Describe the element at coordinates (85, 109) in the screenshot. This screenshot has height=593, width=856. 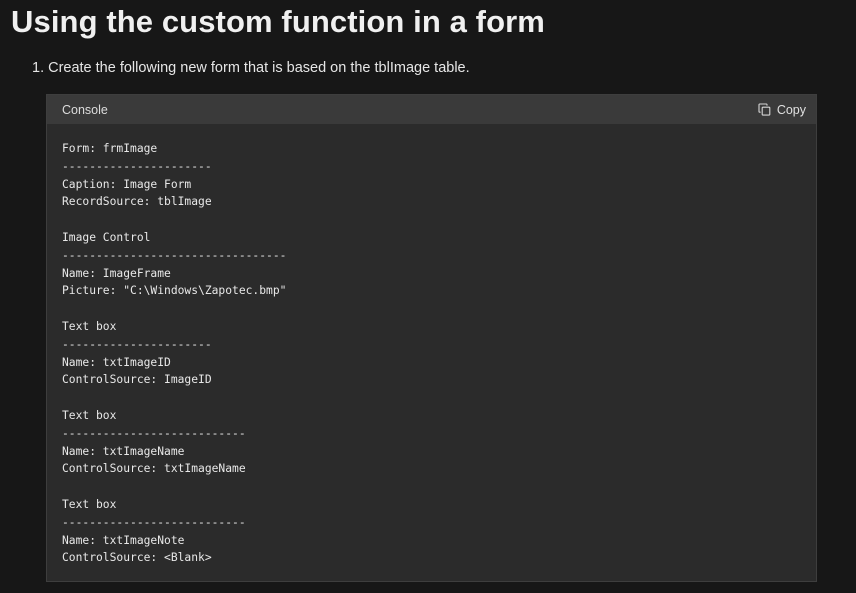
I see `code-language-label: Console` at that location.